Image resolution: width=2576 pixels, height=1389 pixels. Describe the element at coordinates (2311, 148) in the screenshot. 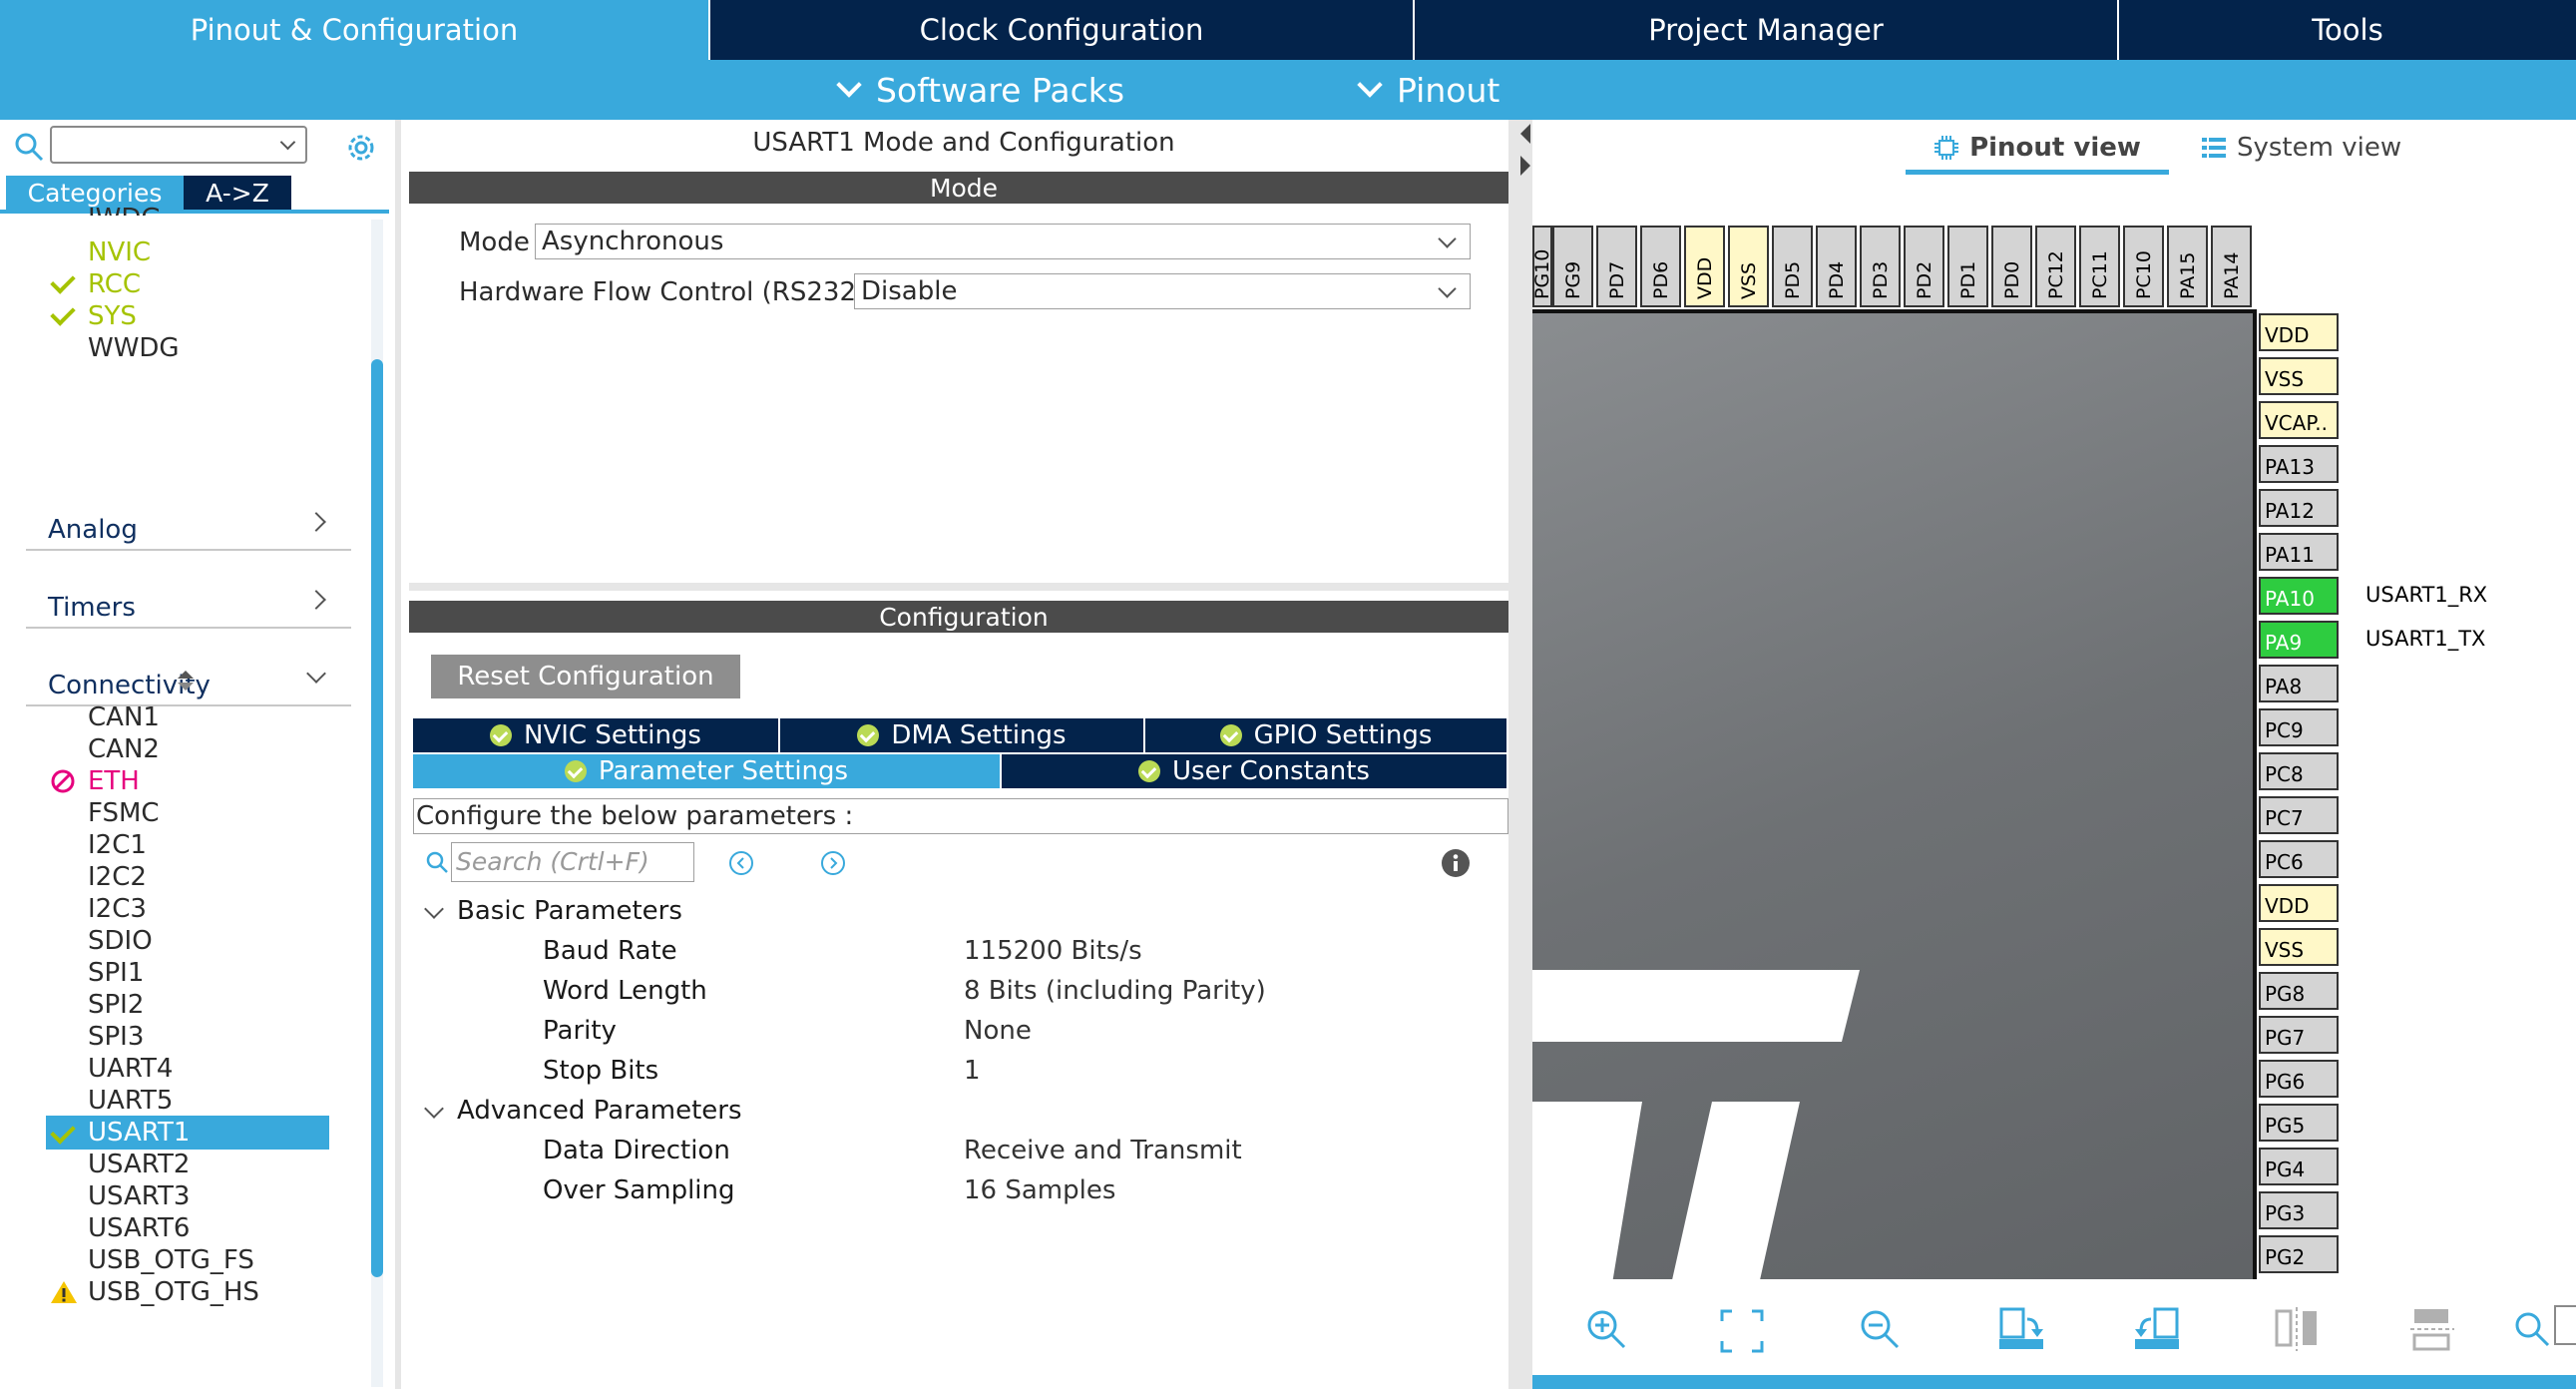

I see `system-view-tab: System view` at that location.